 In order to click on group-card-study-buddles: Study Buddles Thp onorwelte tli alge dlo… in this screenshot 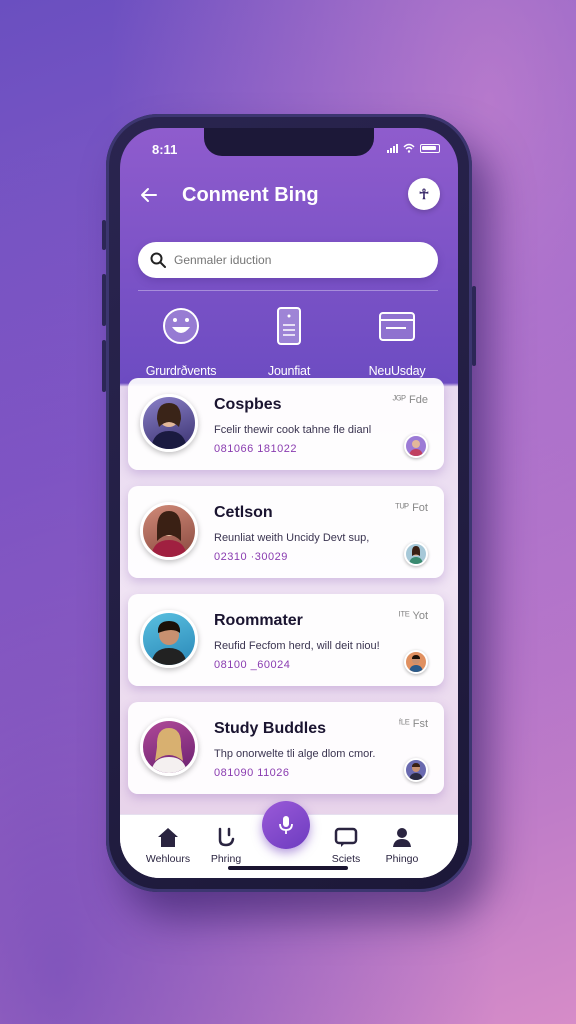, I will do `click(286, 748)`.